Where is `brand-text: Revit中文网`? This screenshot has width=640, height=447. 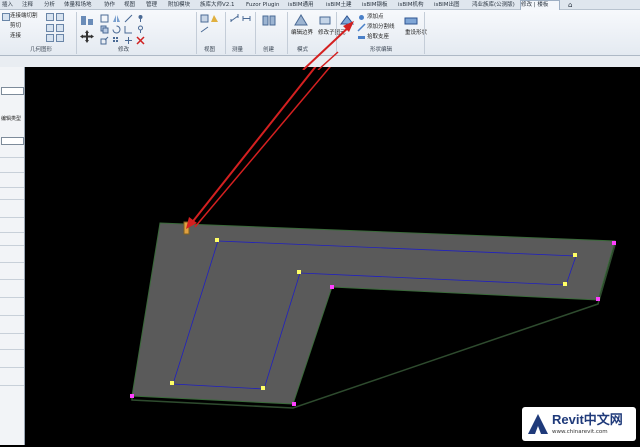 brand-text: Revit中文网 is located at coordinates (587, 419).